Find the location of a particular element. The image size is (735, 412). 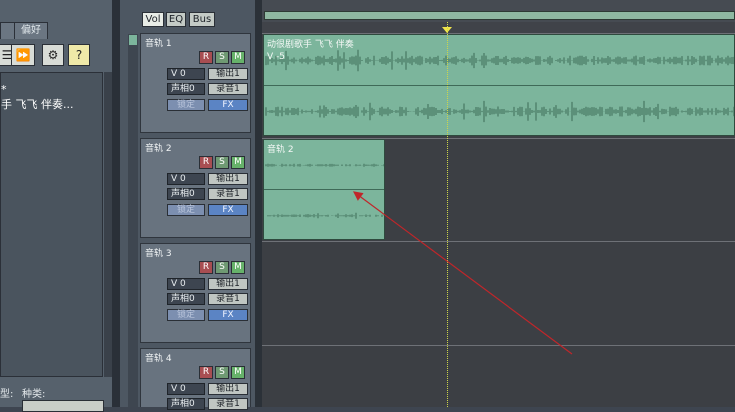

type-label: 型: is located at coordinates (7, 394).